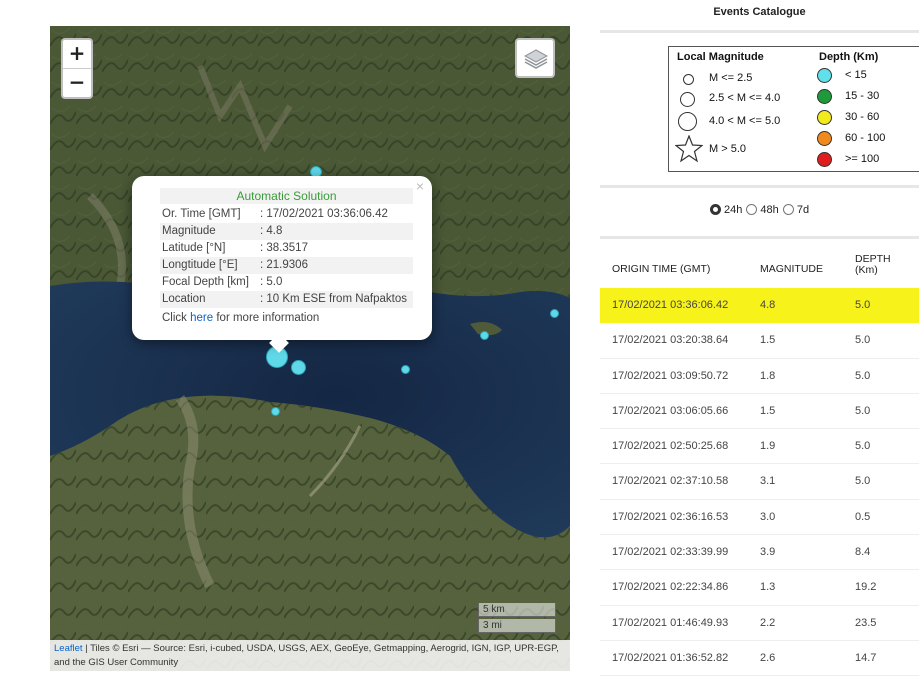  Describe the element at coordinates (286, 265) in the screenshot. I see `popup-row-longitude: Longtitude [°E]: 21.9306` at that location.